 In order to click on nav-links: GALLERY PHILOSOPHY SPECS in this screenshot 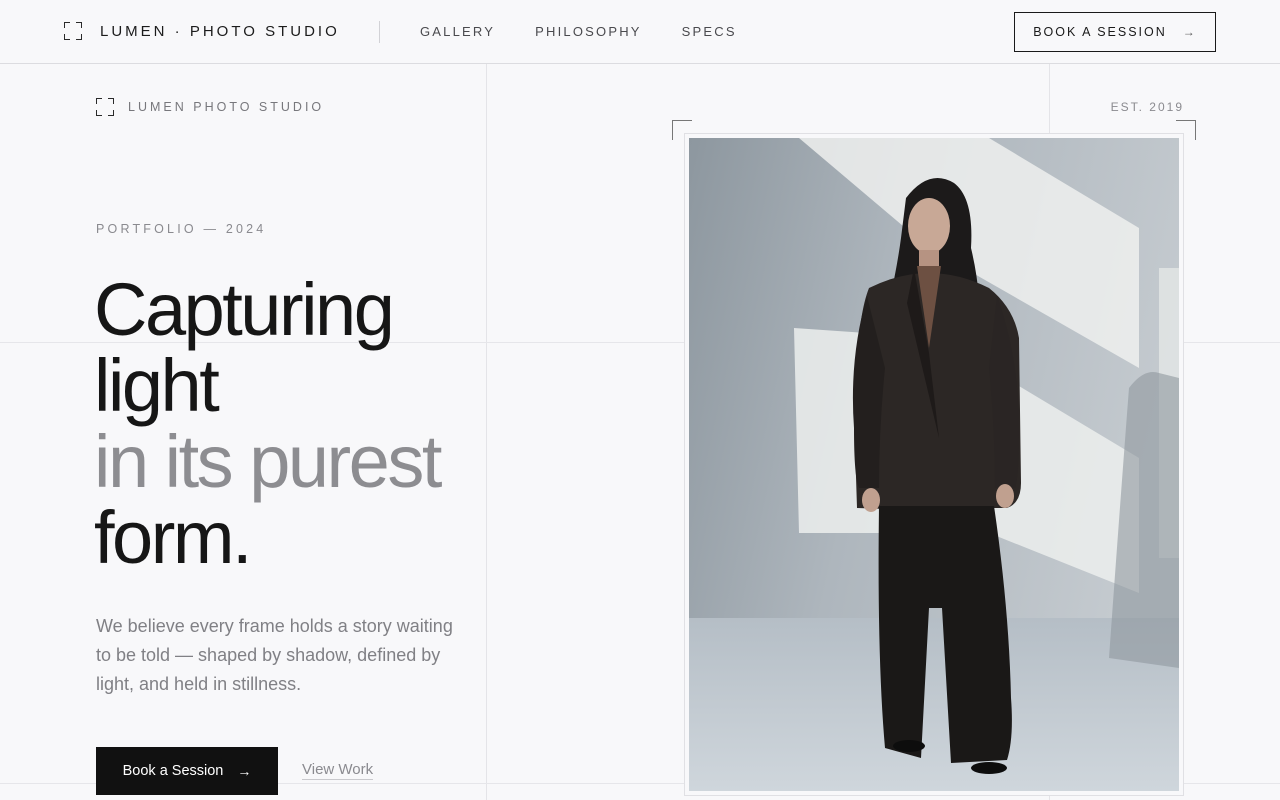, I will do `click(578, 31)`.